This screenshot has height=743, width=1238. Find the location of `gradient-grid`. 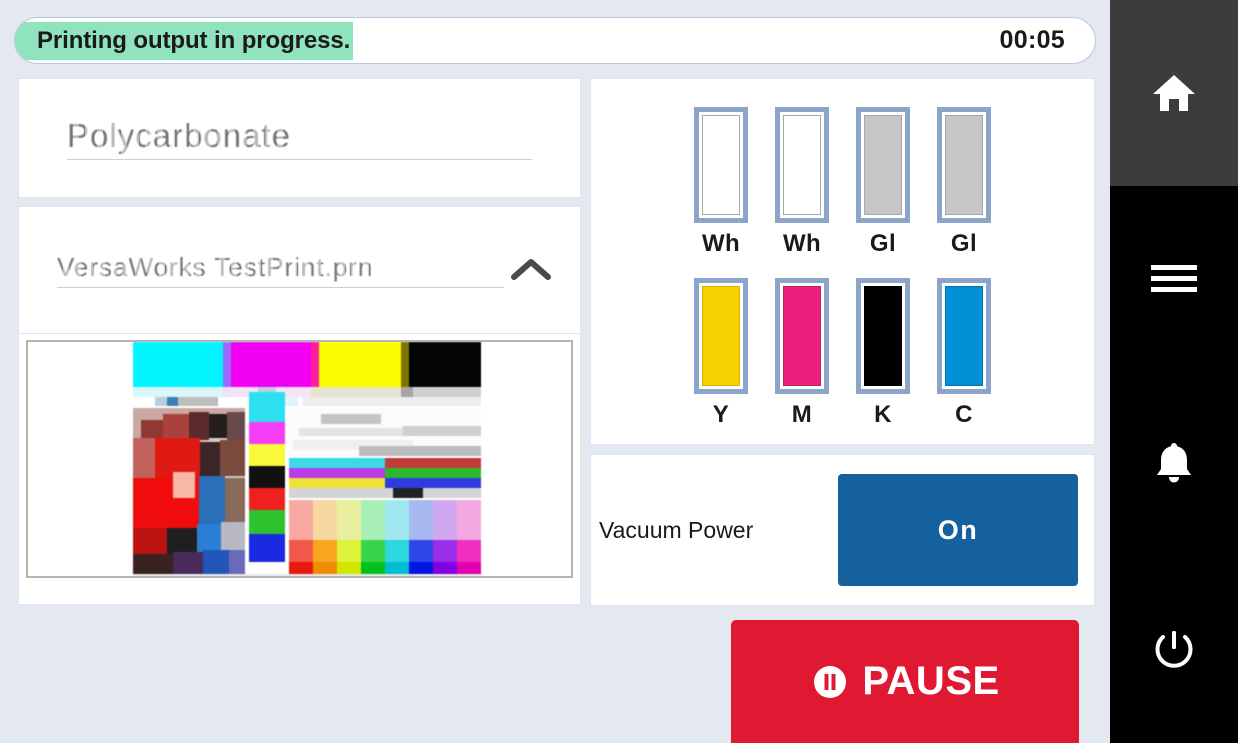

gradient-grid is located at coordinates (385, 537).